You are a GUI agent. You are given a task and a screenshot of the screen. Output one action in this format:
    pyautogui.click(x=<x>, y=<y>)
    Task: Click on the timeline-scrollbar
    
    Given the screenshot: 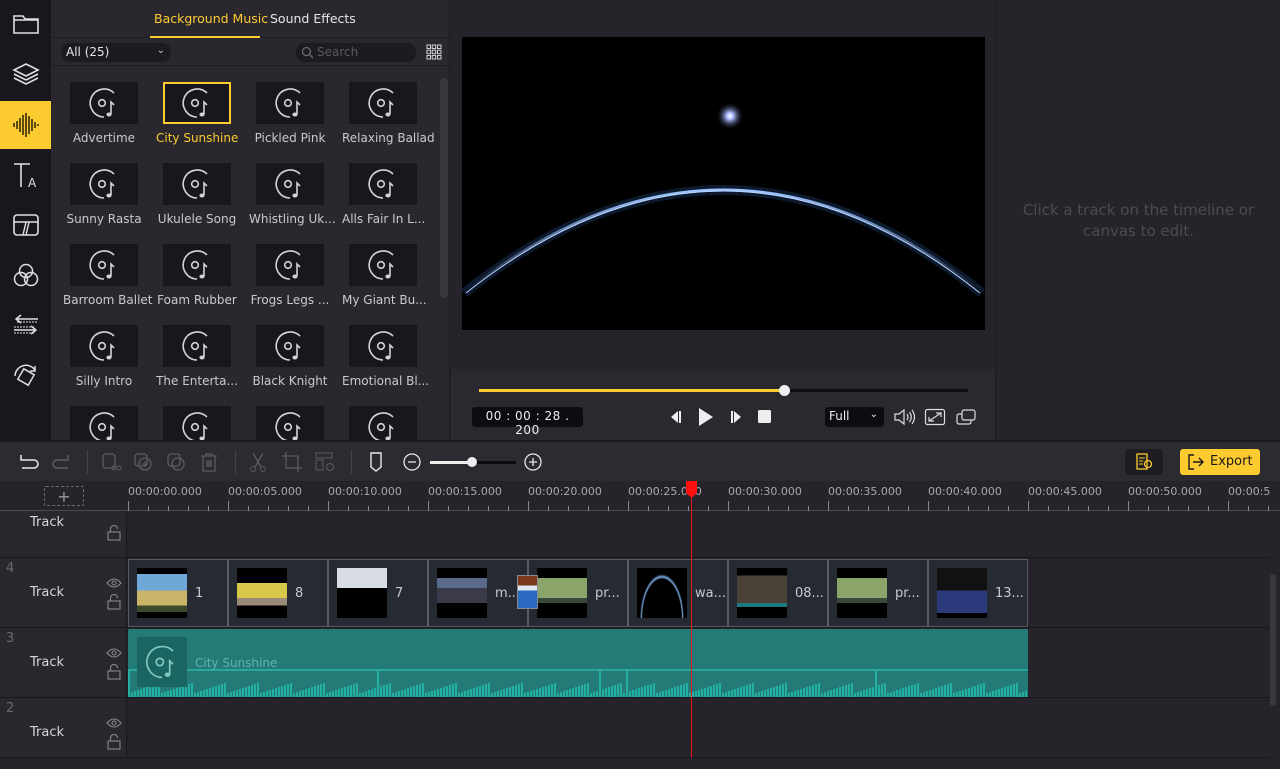 What is the action you would take?
    pyautogui.click(x=1273, y=640)
    